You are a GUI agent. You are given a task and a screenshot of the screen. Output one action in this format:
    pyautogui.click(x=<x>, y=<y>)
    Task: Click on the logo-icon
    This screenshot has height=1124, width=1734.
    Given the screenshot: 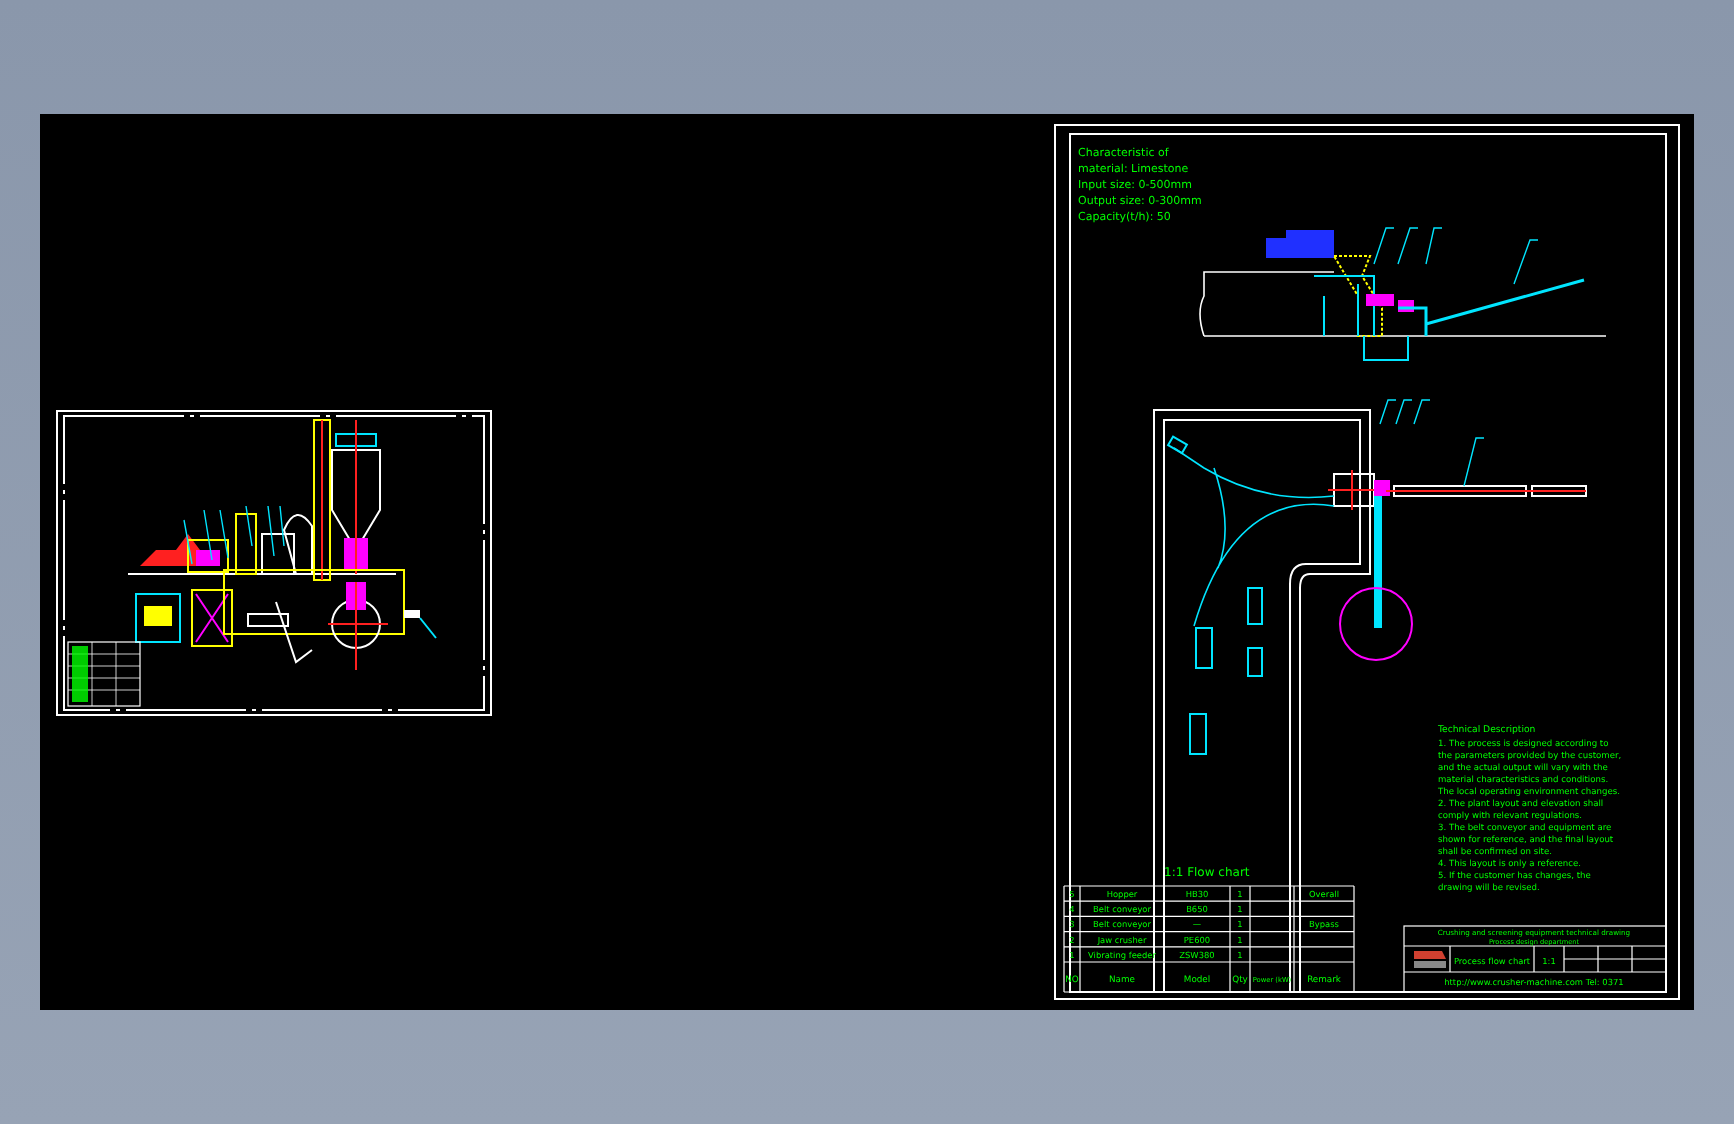 What is the action you would take?
    pyautogui.click(x=1430, y=959)
    